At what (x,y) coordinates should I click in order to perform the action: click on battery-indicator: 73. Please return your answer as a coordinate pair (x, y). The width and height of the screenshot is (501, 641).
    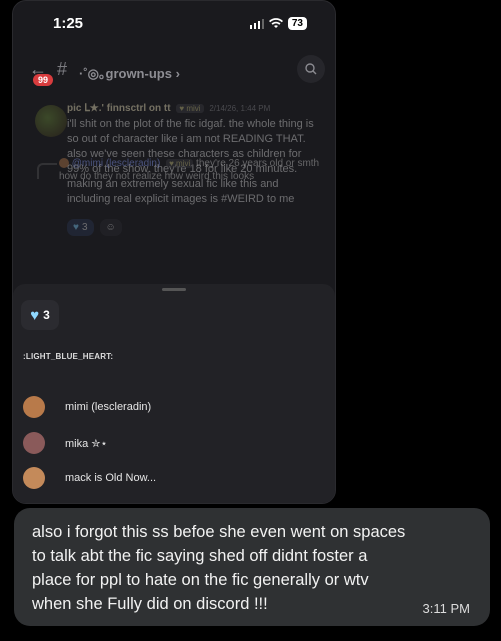
    Looking at the image, I should click on (297, 23).